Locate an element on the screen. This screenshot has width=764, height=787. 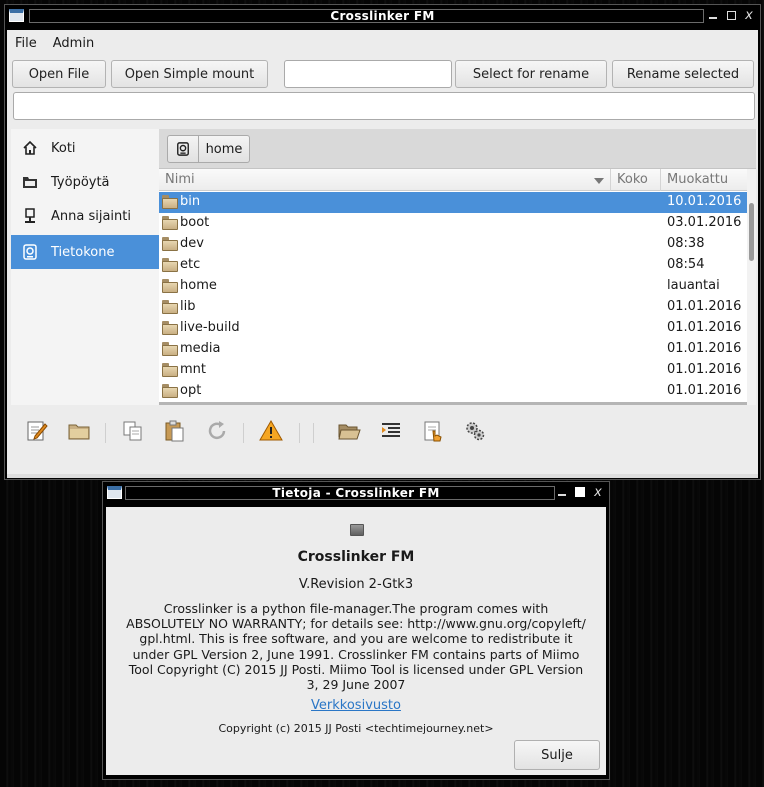
home-icon is located at coordinates (30, 148).